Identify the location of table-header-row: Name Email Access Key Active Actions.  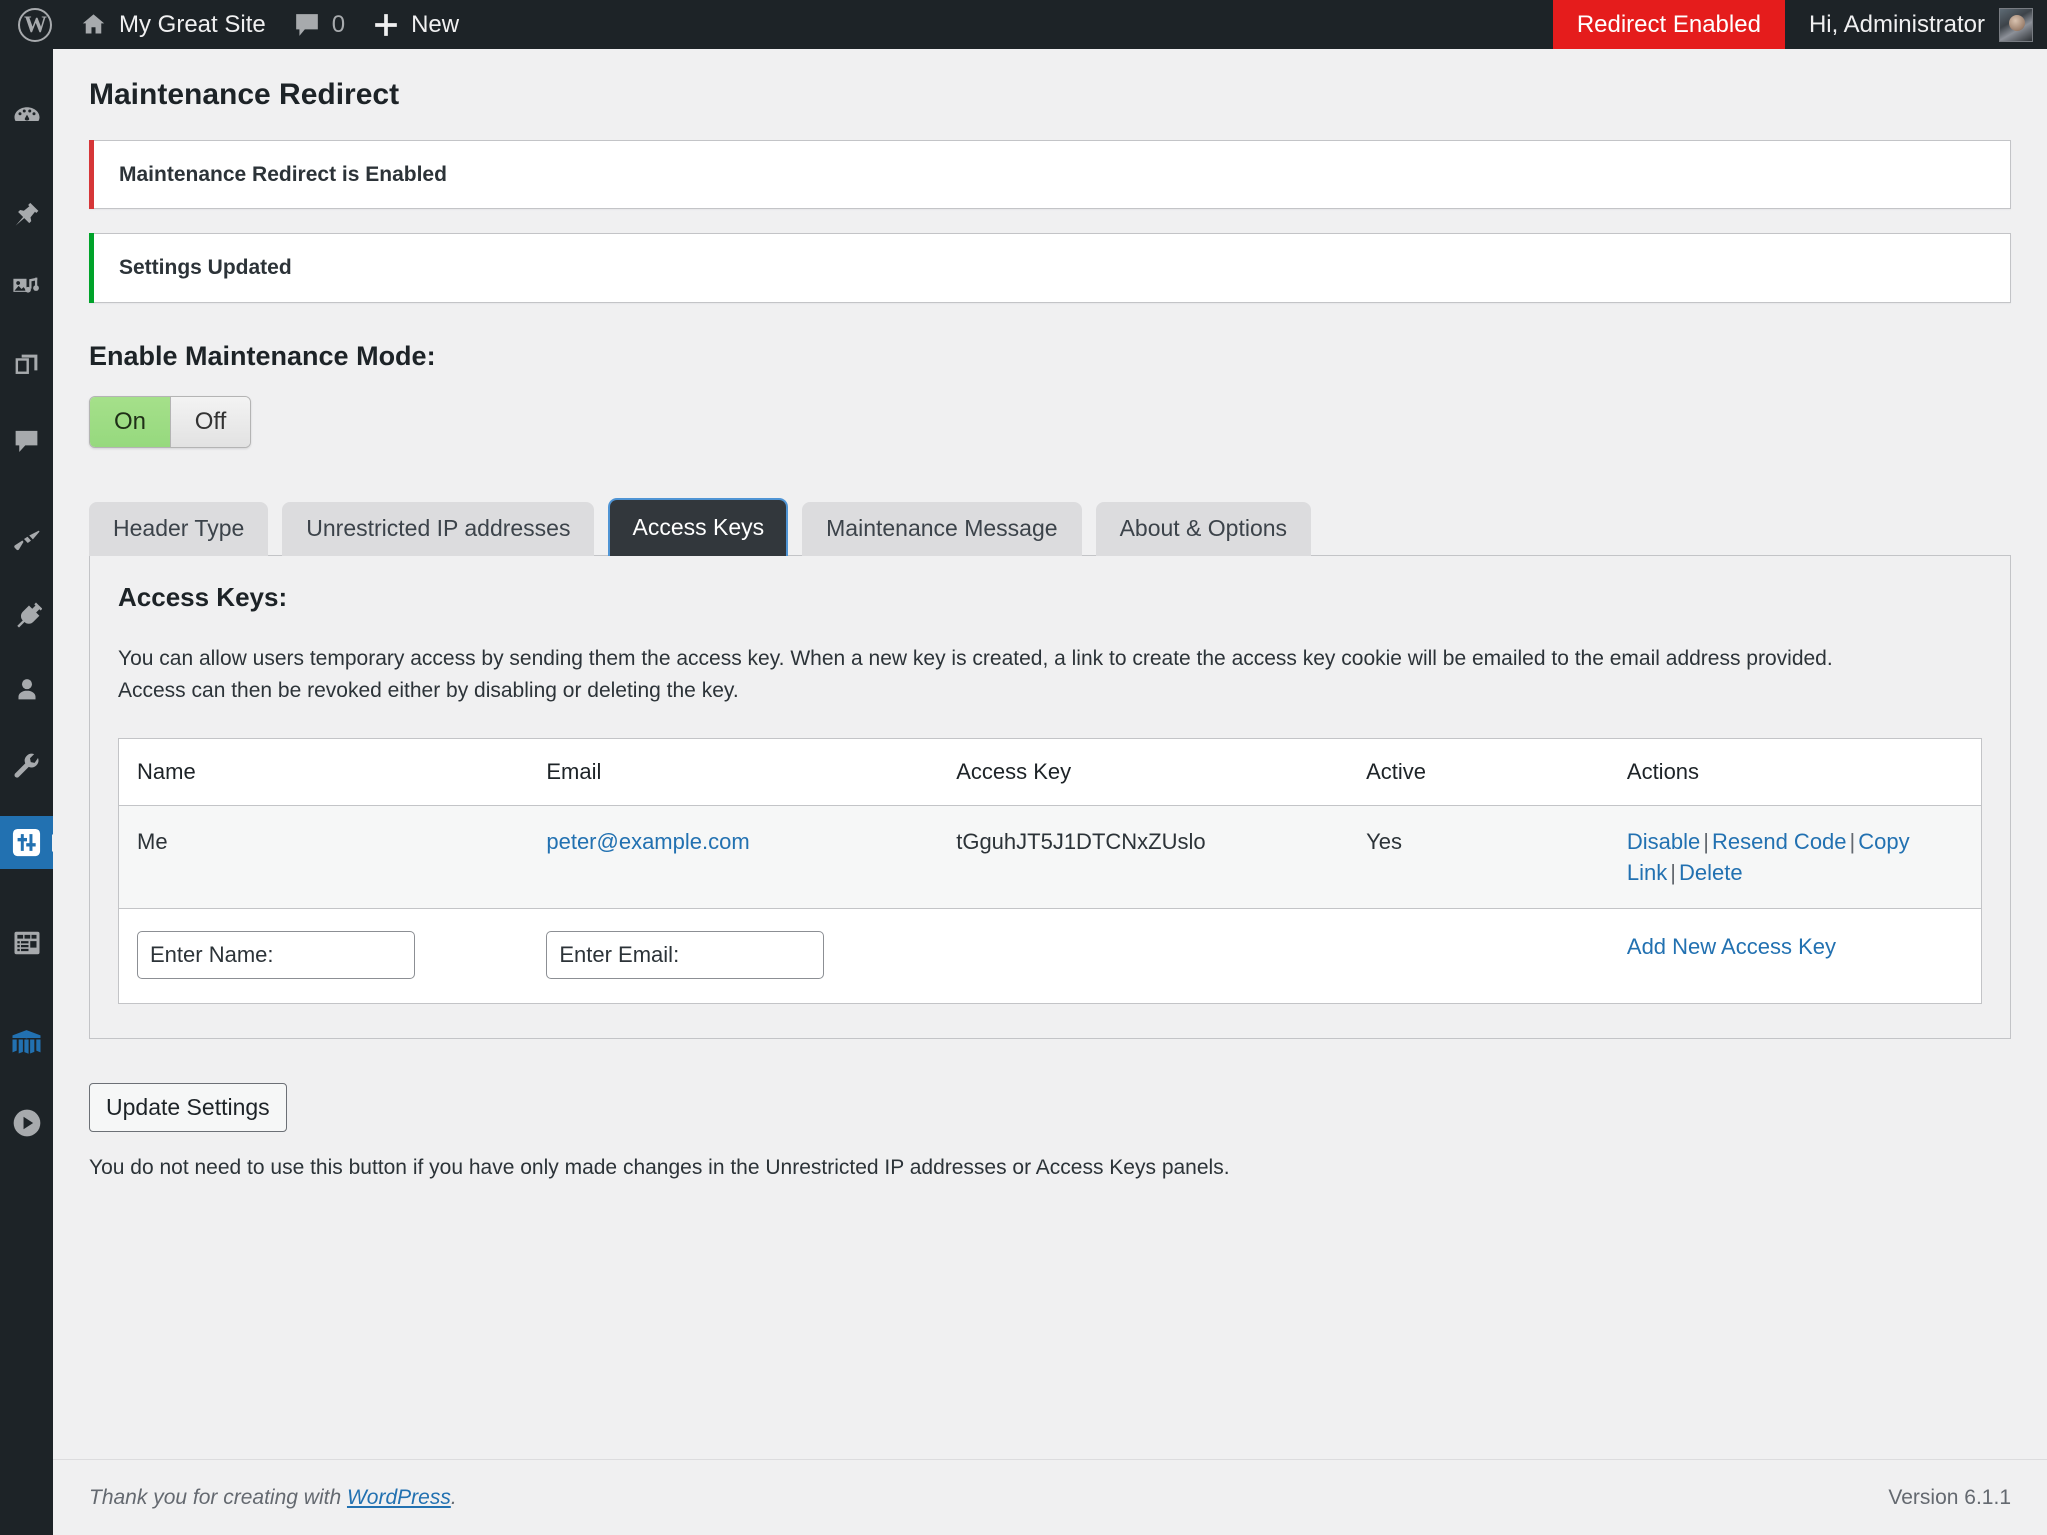
(1050, 772).